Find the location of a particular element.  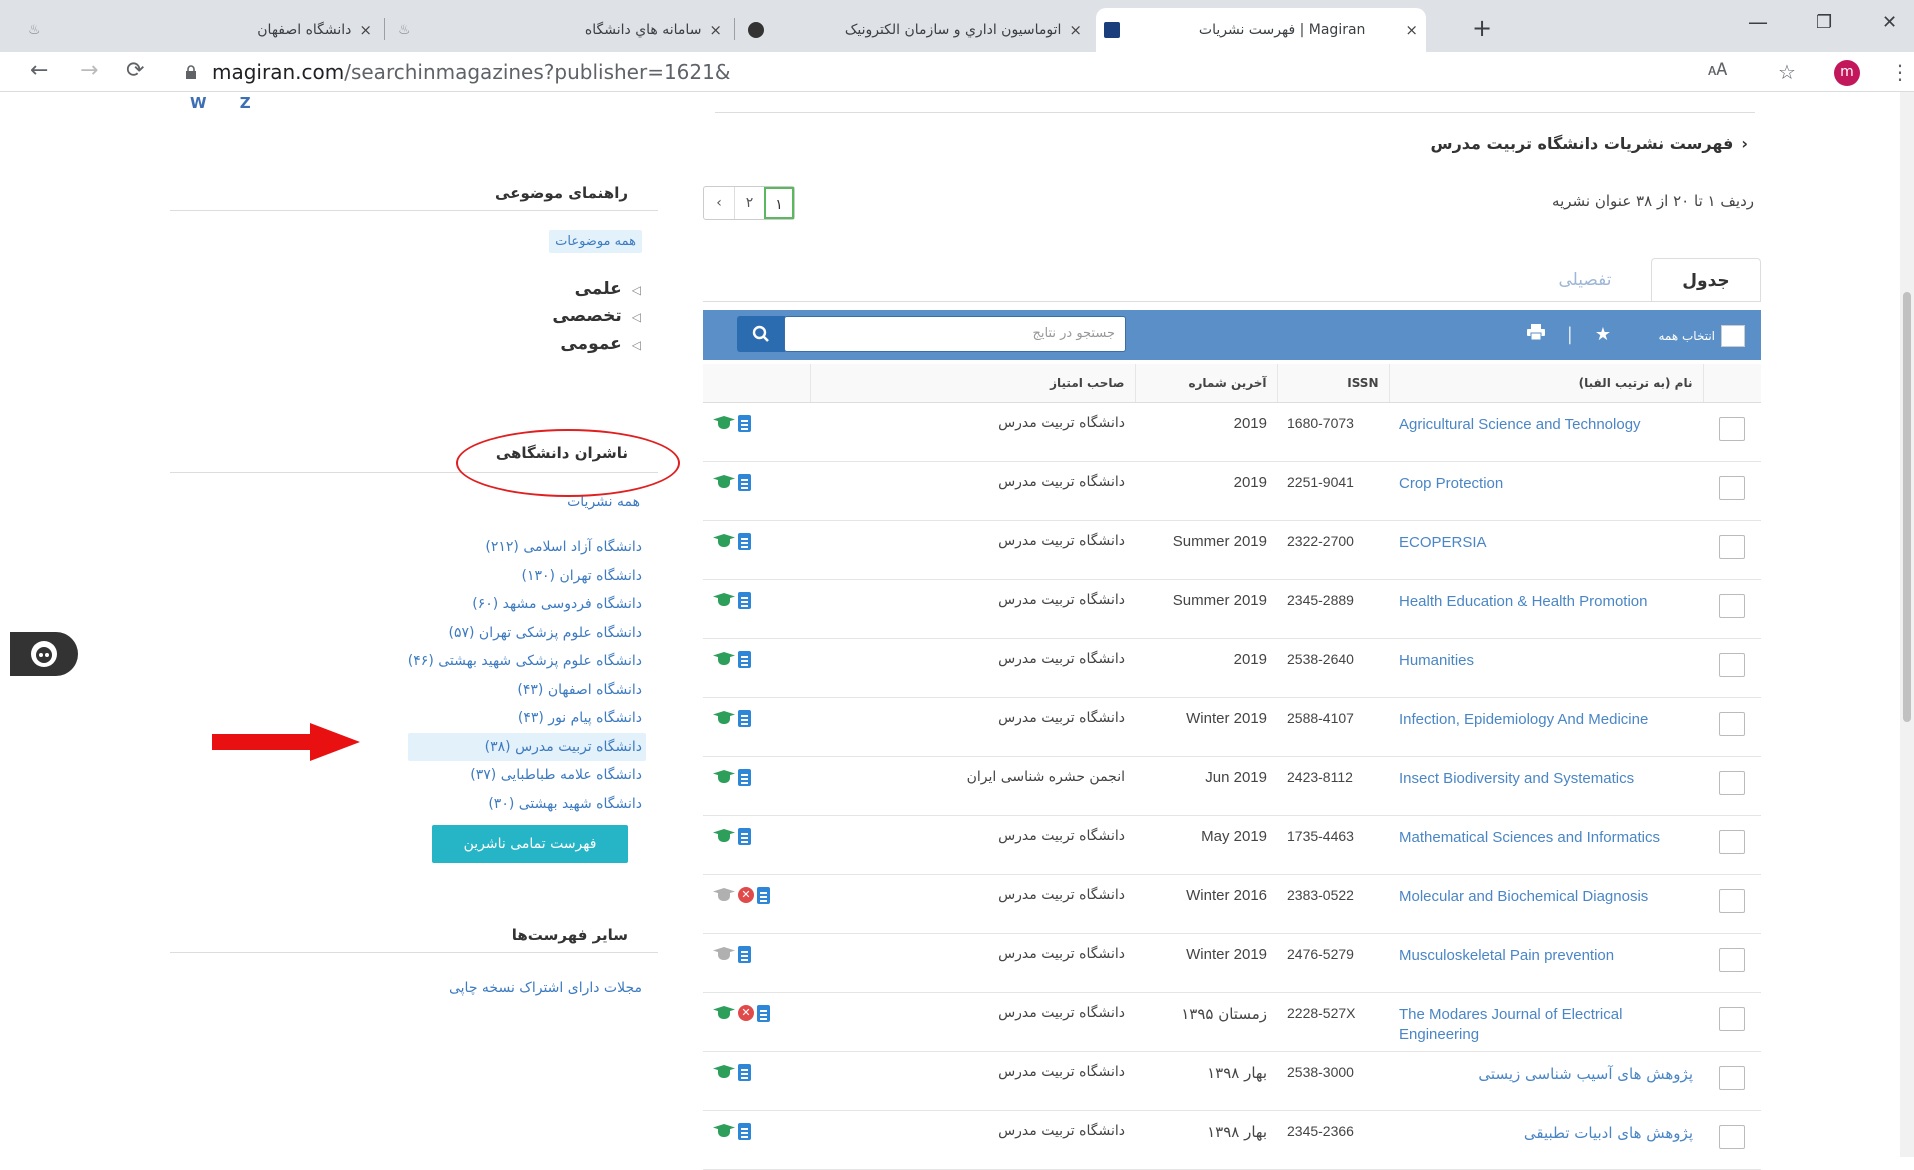

search-input: جستجو در نتایج is located at coordinates (955, 334).